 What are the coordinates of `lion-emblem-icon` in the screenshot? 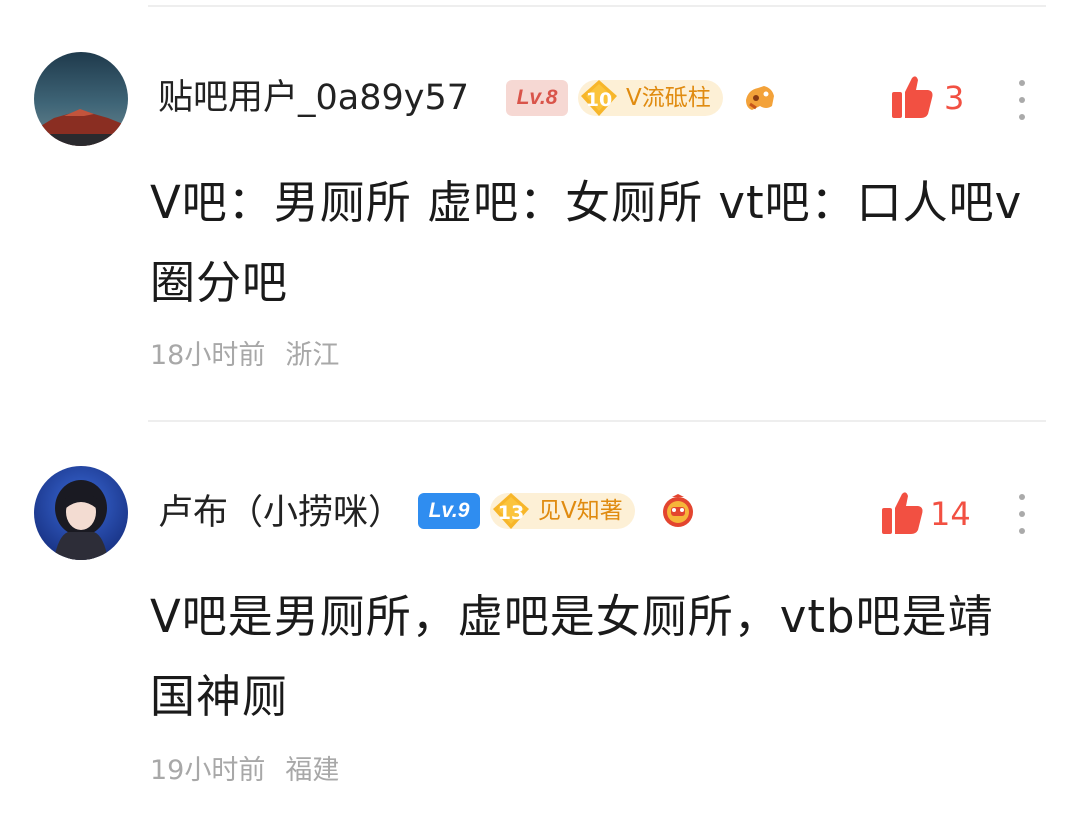 It's located at (678, 510).